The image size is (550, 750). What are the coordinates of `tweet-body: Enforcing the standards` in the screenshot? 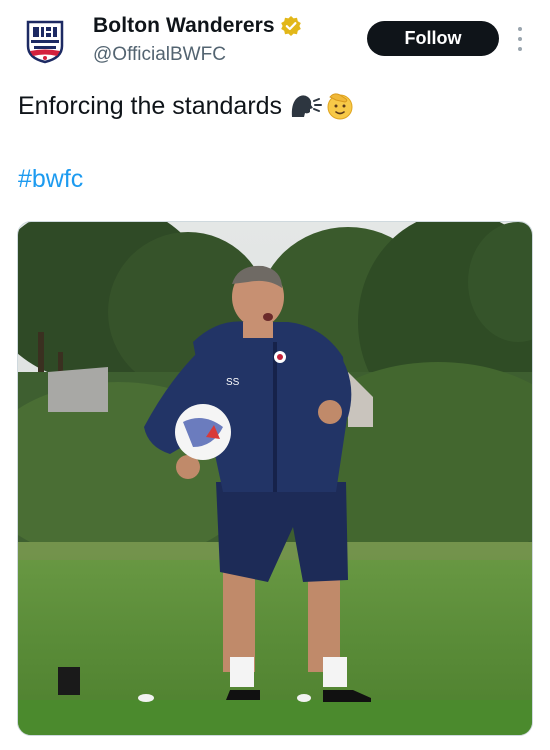 It's located at (187, 106).